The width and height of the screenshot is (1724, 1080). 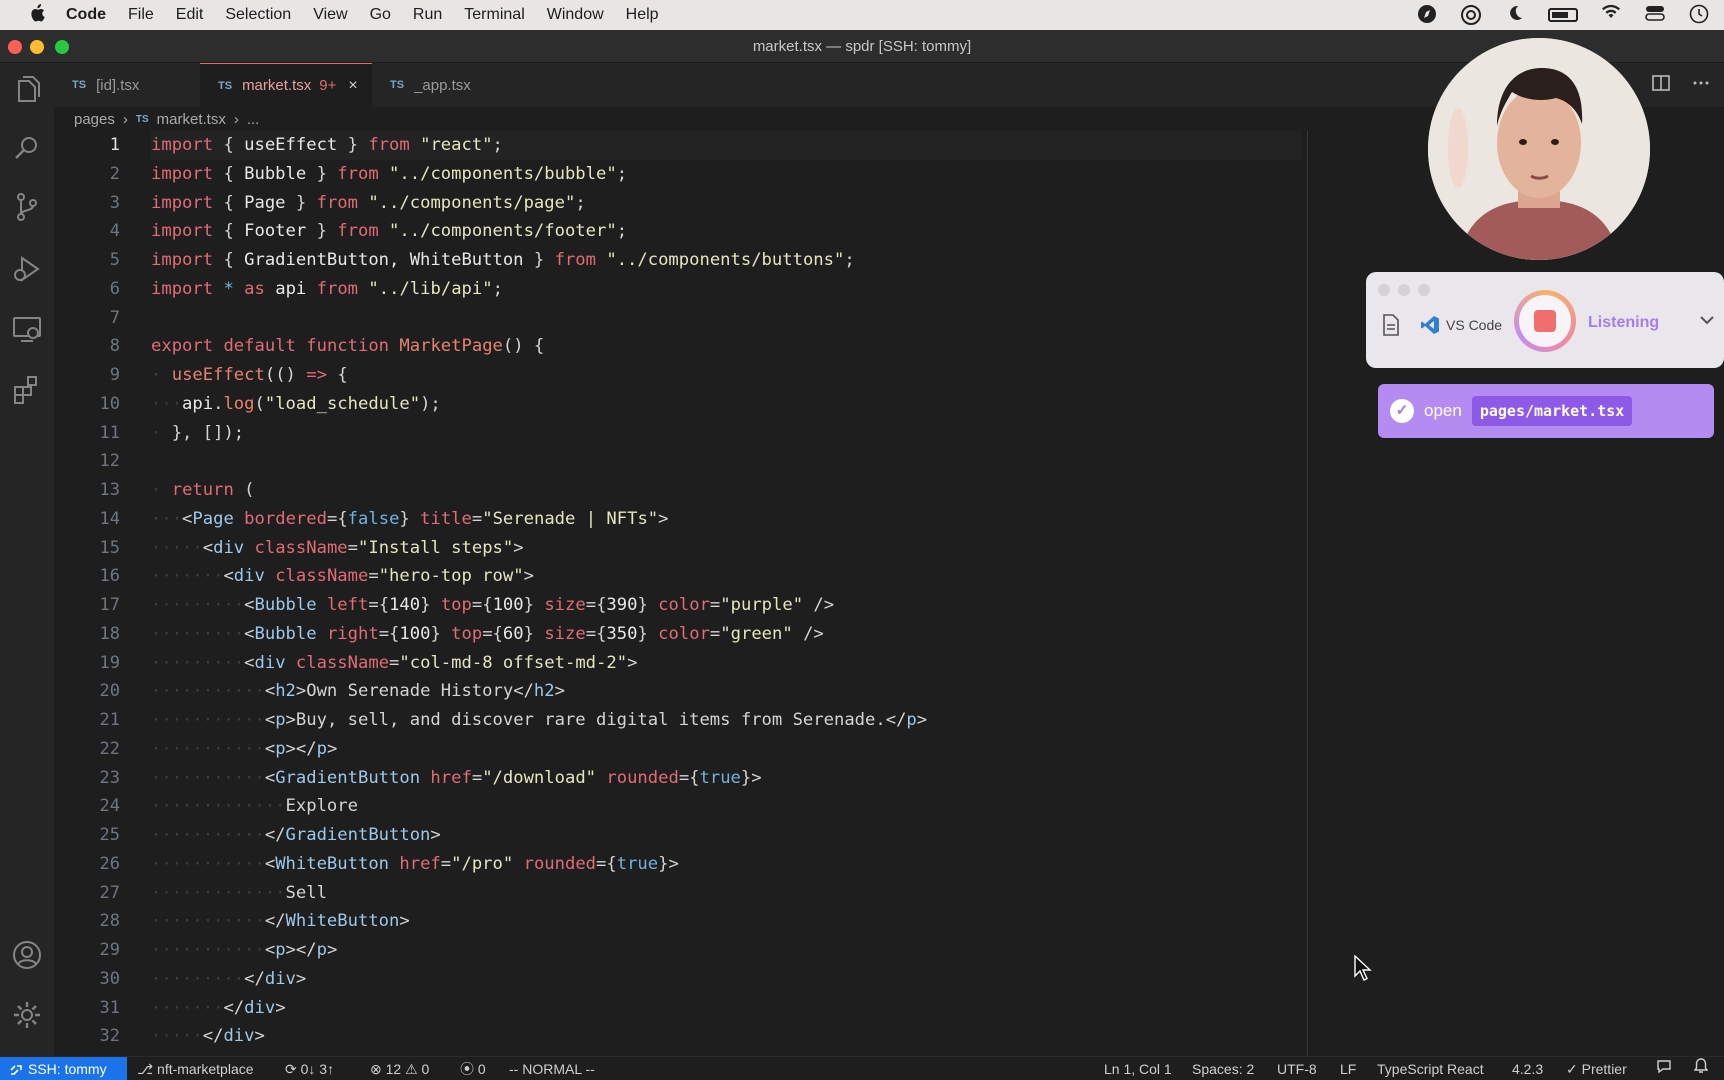 I want to click on problems-status: ⊗ 12 ⚠ 0, so click(x=399, y=1068).